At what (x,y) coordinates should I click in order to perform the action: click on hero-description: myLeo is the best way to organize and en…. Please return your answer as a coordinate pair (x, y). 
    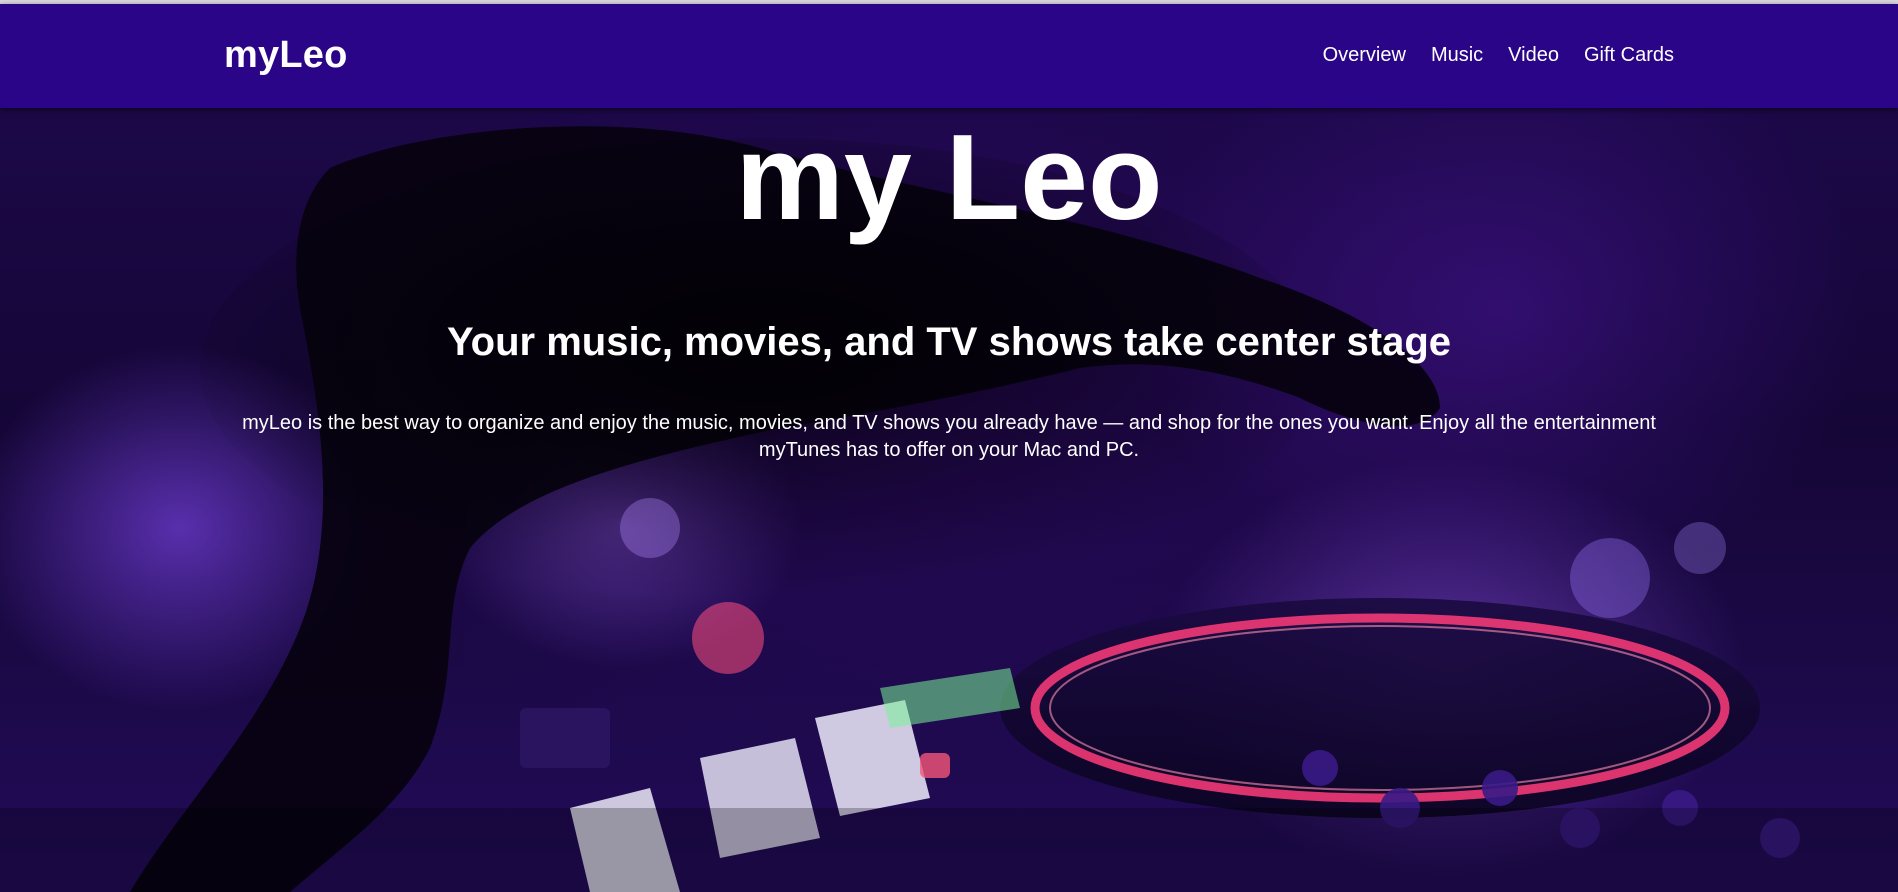
    Looking at the image, I should click on (949, 436).